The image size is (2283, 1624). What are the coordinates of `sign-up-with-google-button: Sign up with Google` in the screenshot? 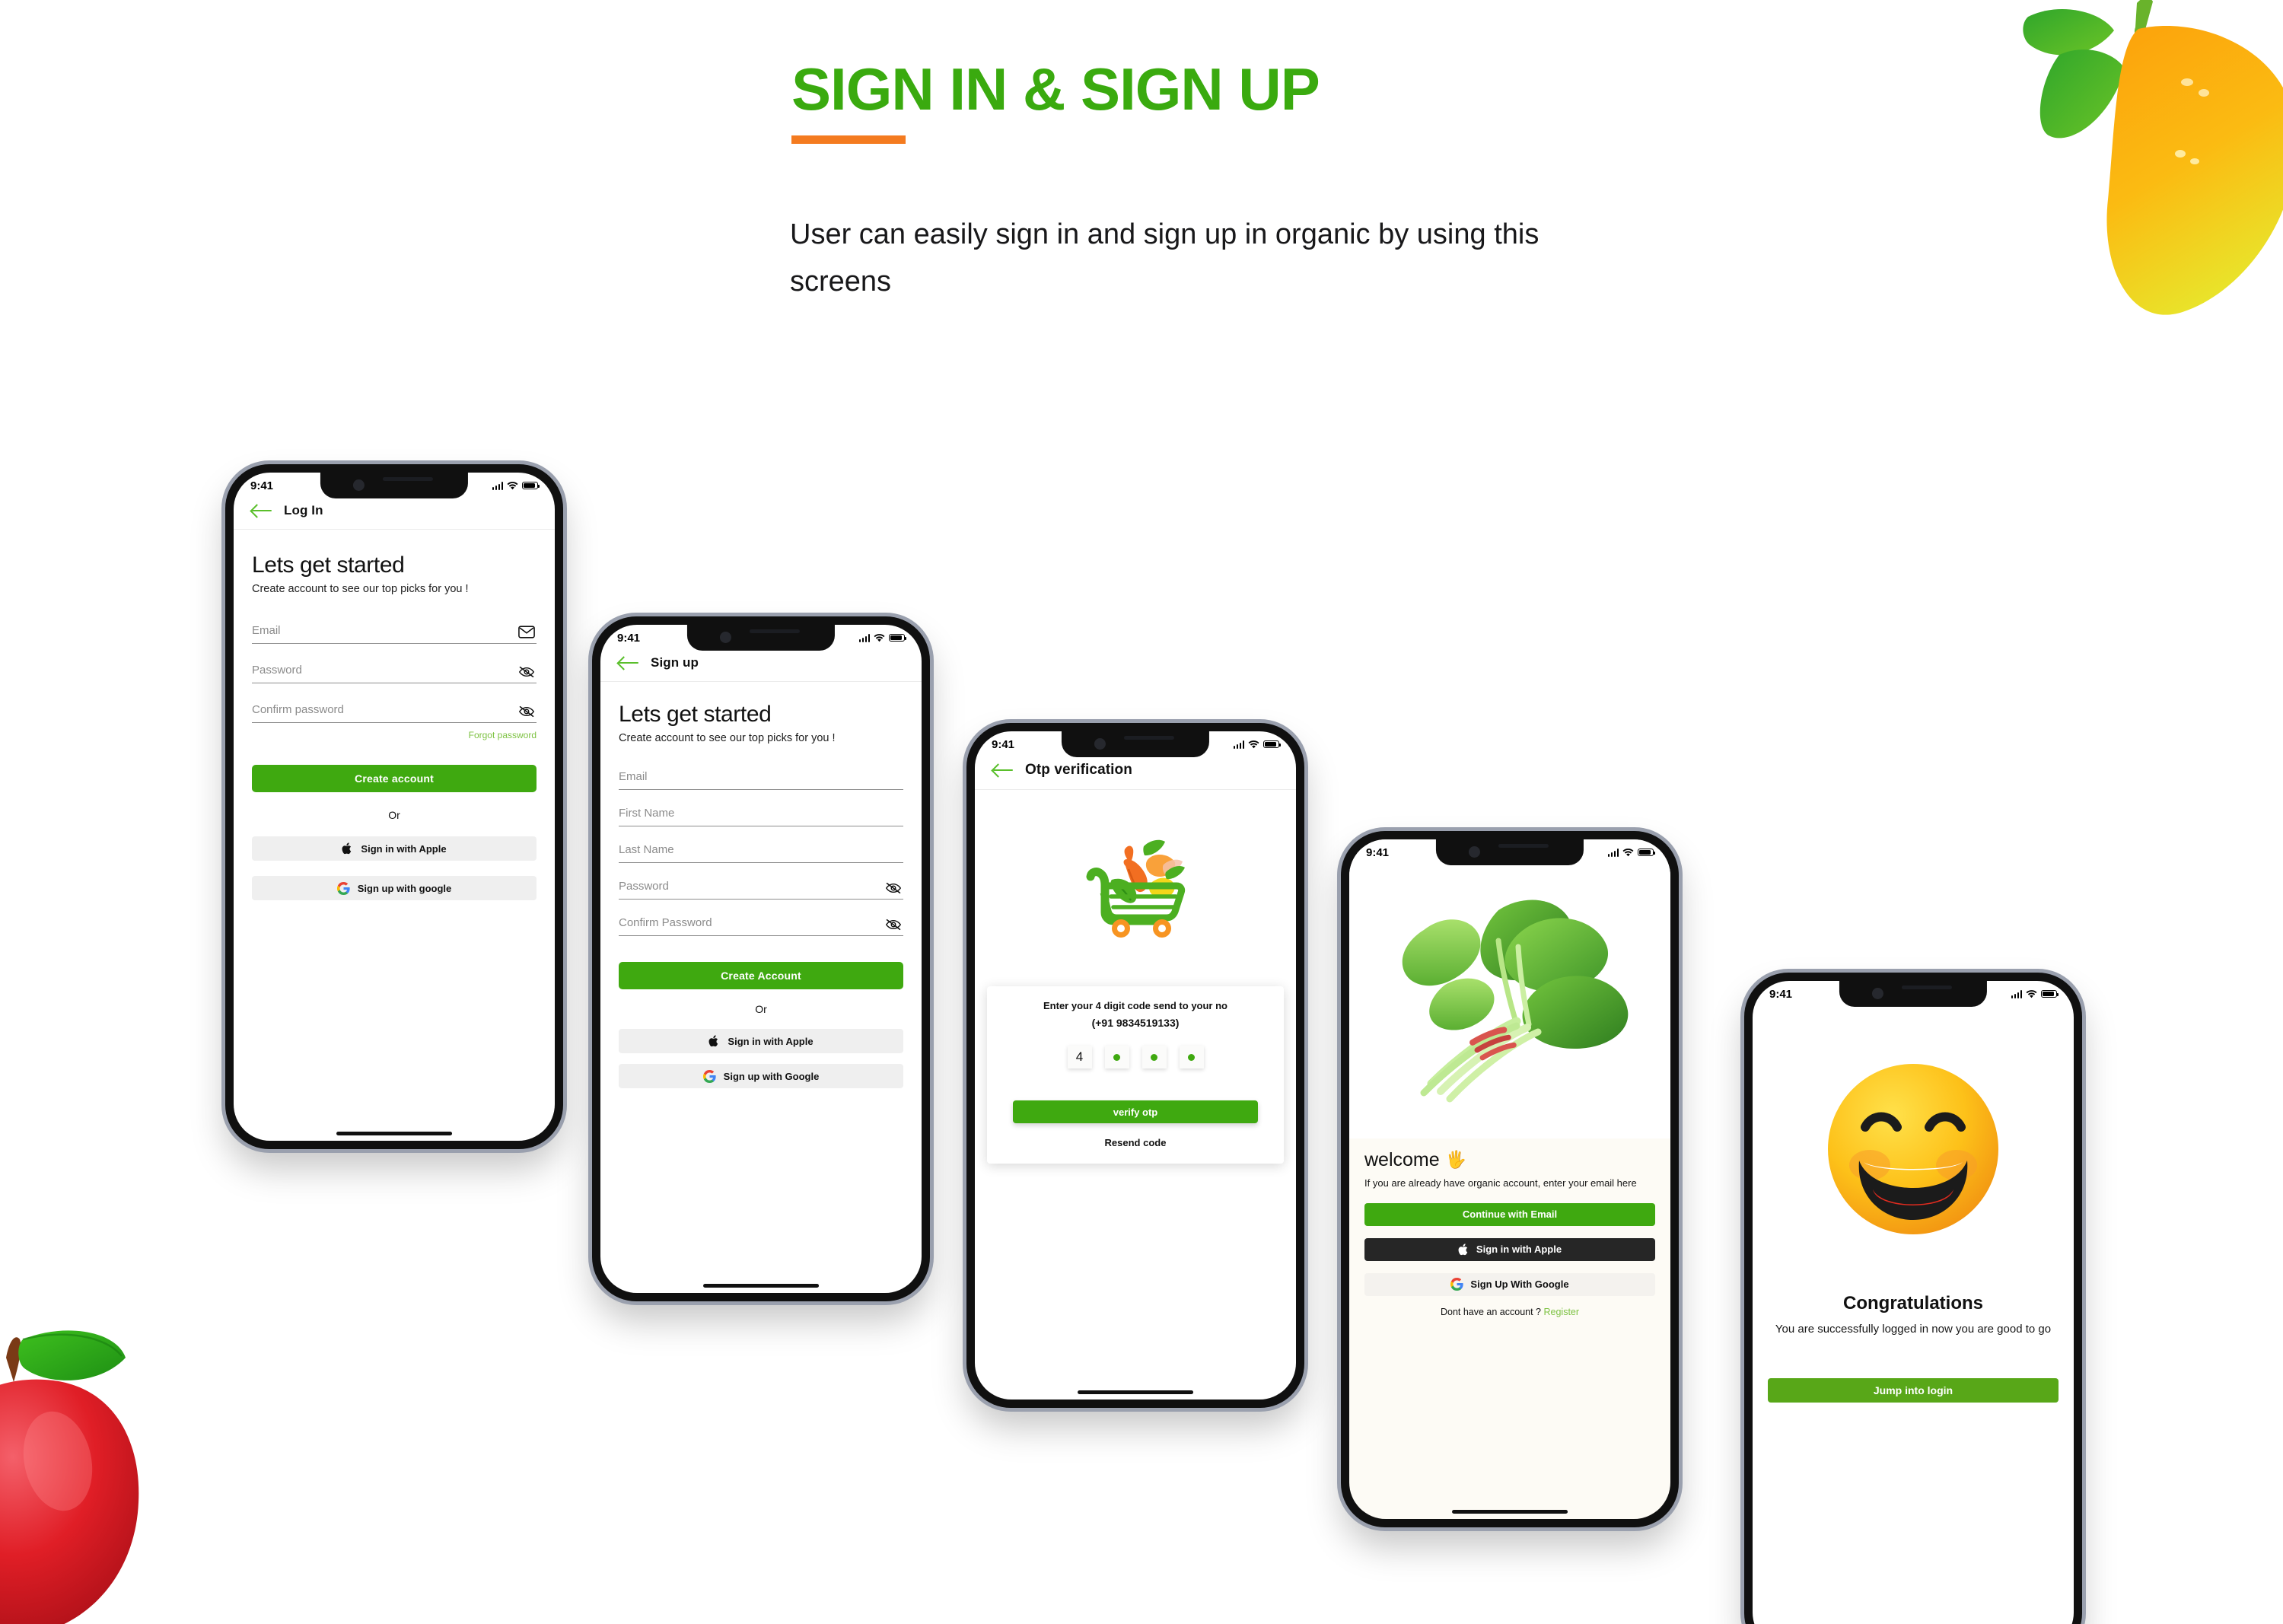 It's located at (761, 1076).